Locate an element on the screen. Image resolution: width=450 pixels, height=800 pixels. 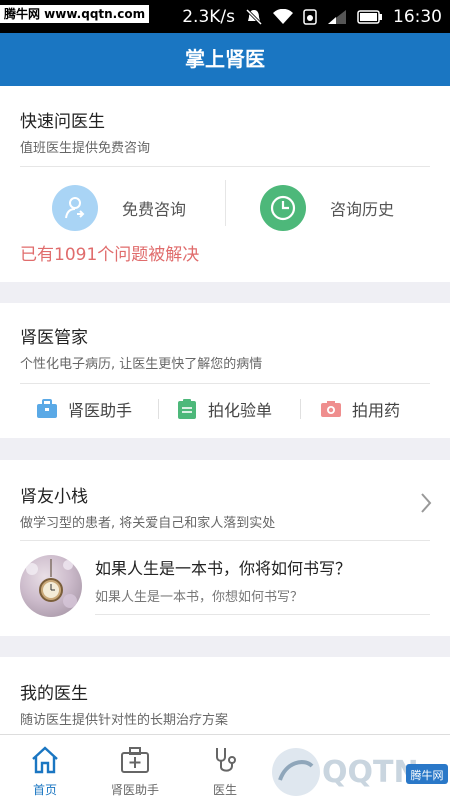
clock: 16:30 is located at coordinates (417, 16).